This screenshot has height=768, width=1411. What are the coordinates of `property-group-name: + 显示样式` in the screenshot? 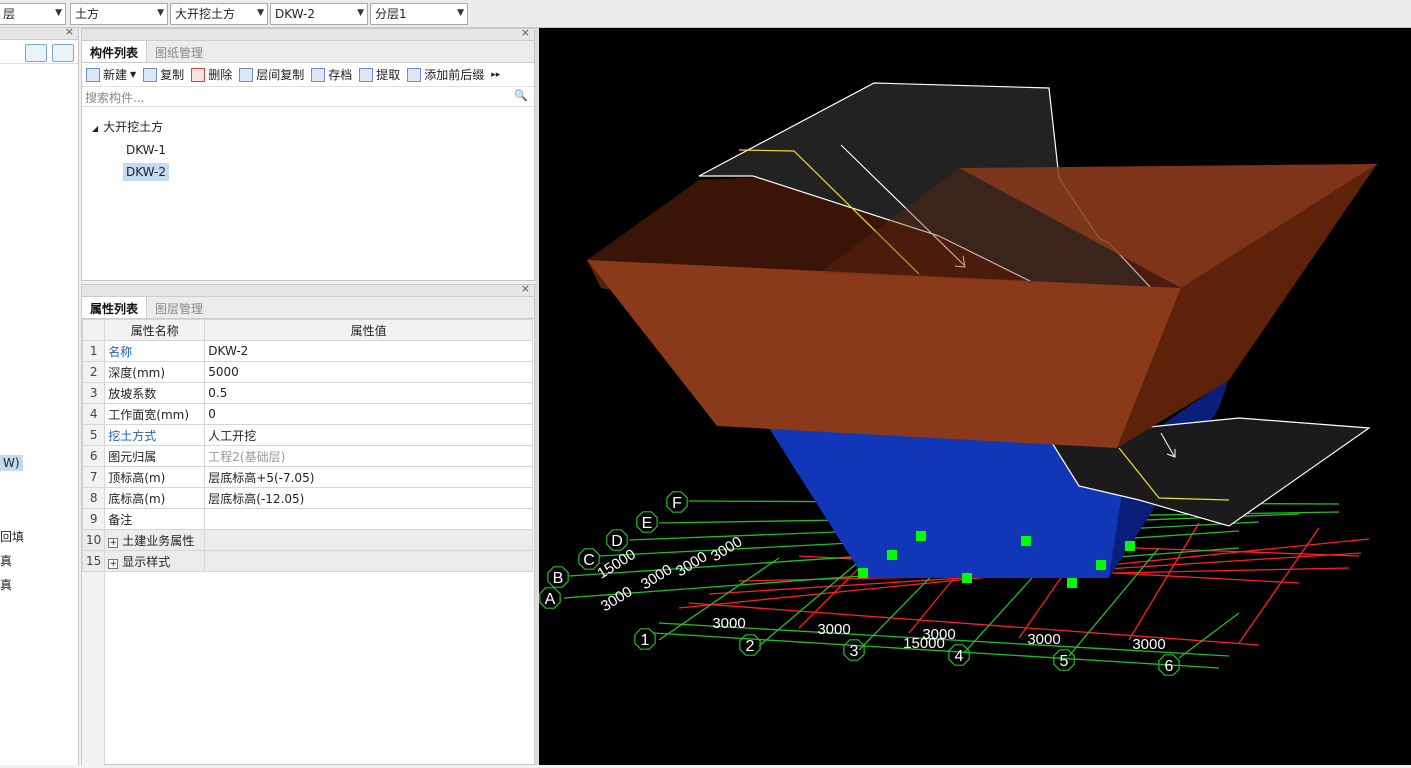 It's located at (155, 561).